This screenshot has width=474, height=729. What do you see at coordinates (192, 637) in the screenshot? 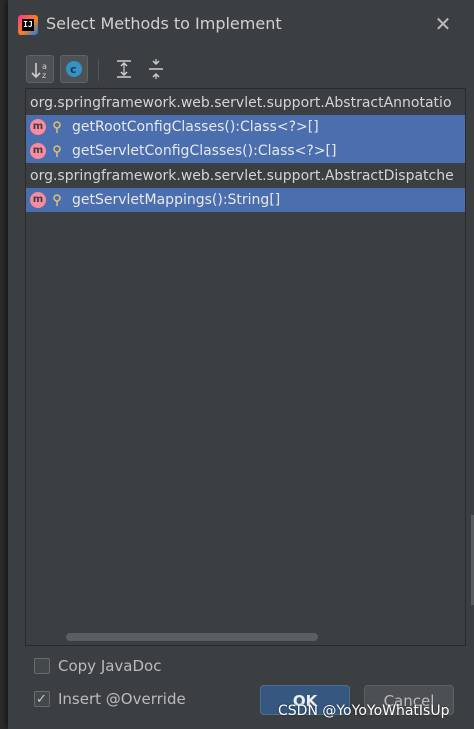
I see `horizontal-scrollbar-thumb` at bounding box center [192, 637].